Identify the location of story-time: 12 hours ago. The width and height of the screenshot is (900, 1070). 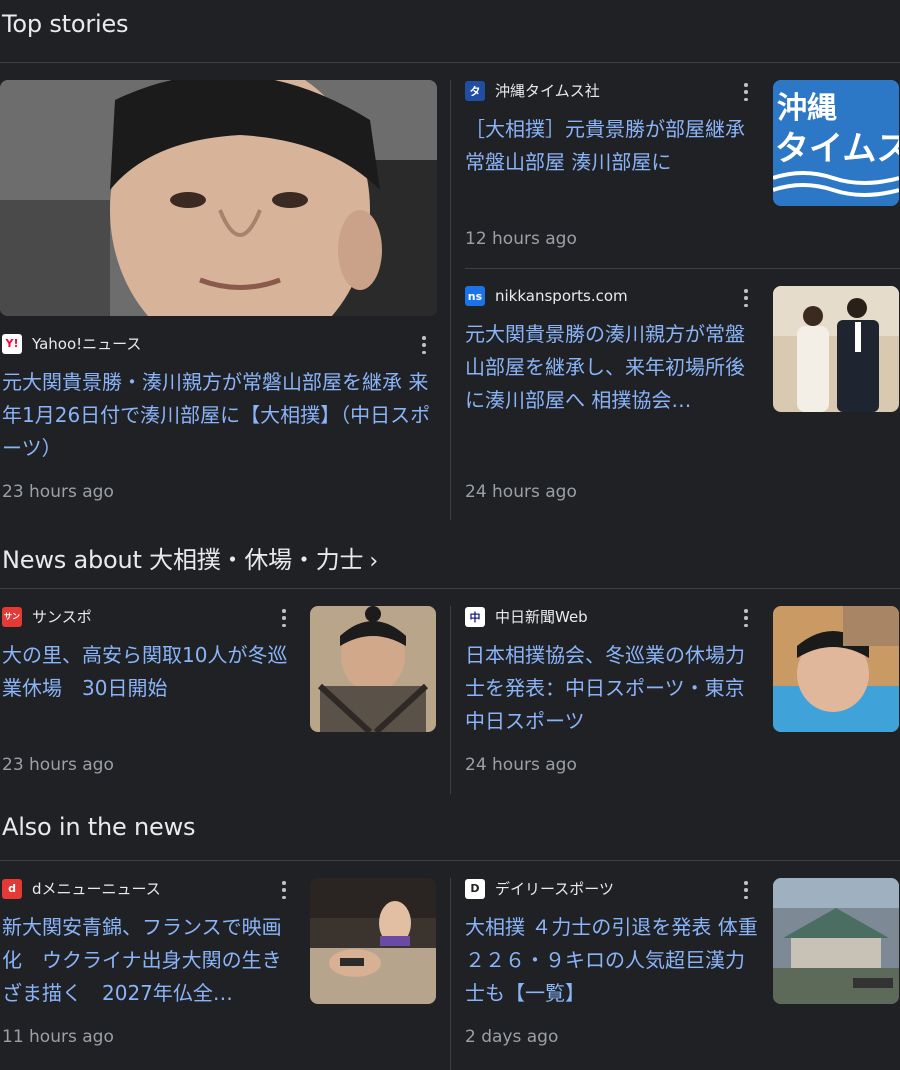
(521, 239).